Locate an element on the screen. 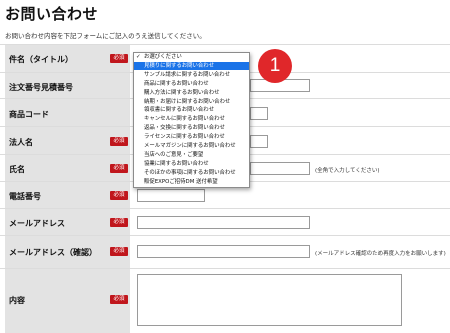  form-row-email: メールアドレス 必須 is located at coordinates (225, 221).